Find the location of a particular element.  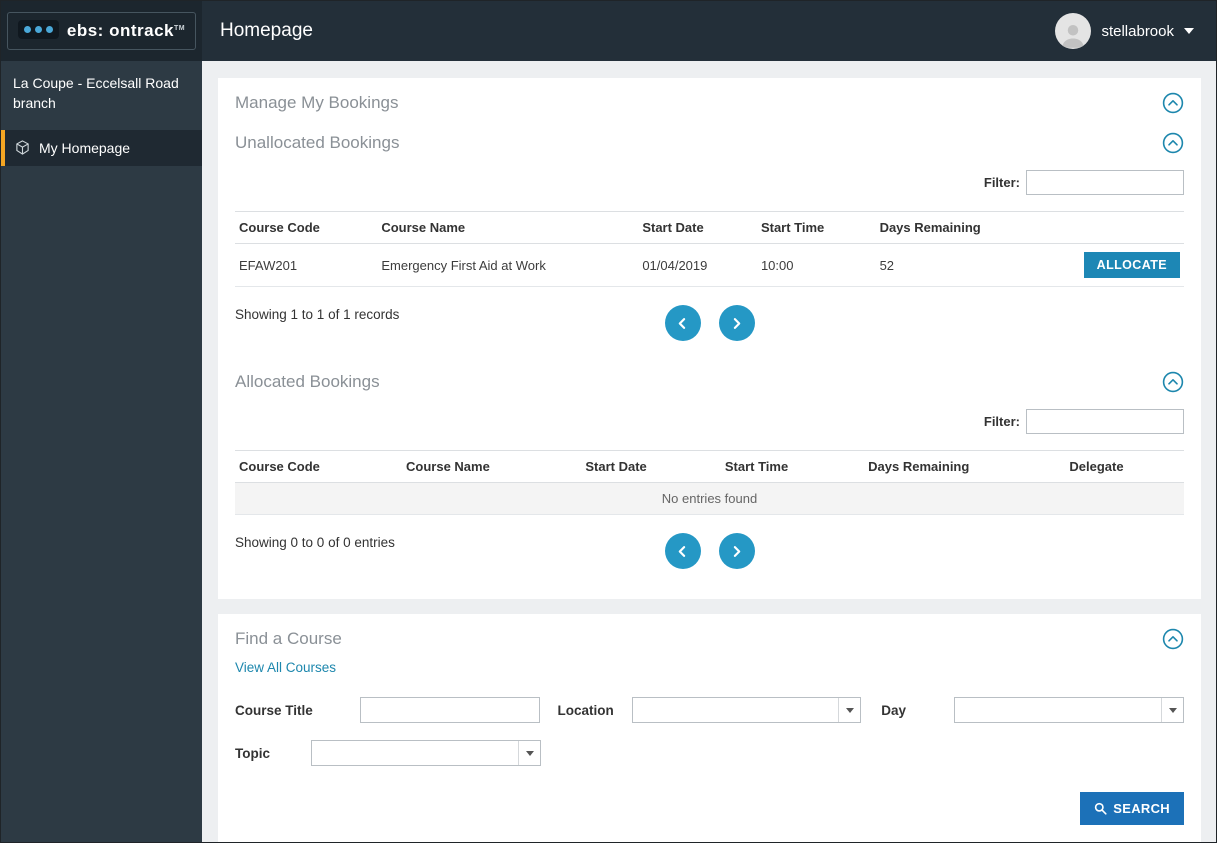

course-title-input is located at coordinates (450, 710).